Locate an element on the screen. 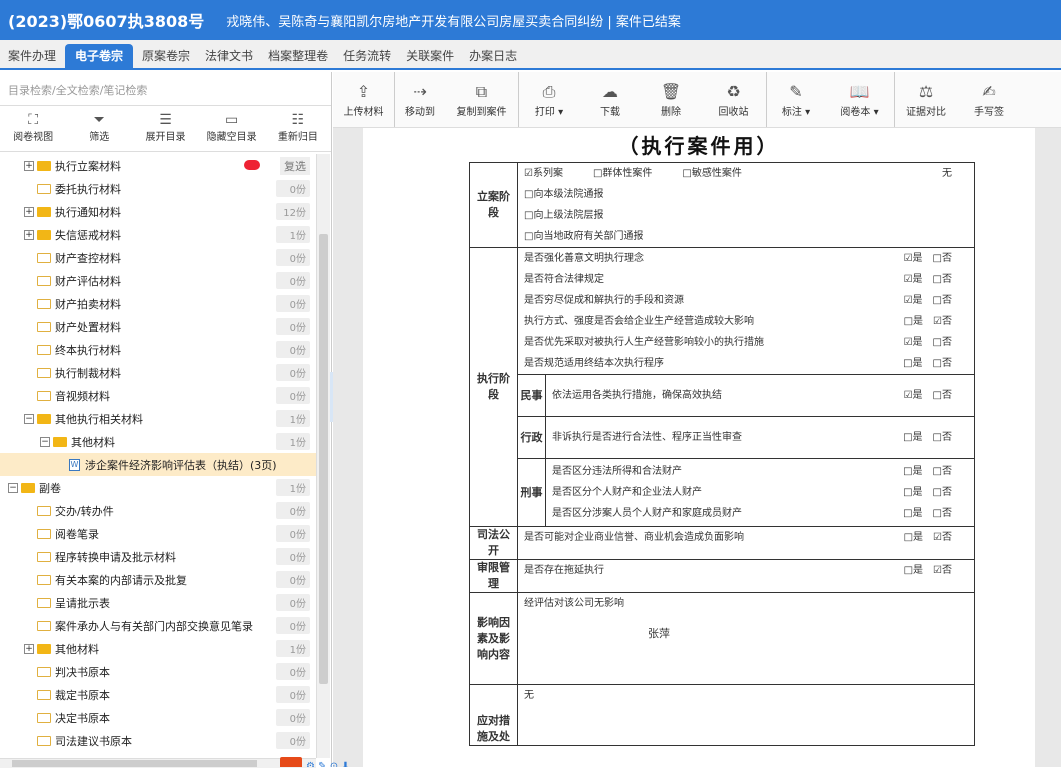 The image size is (1061, 768). toolbar-button-4: ☁ 下载 is located at coordinates (610, 99).